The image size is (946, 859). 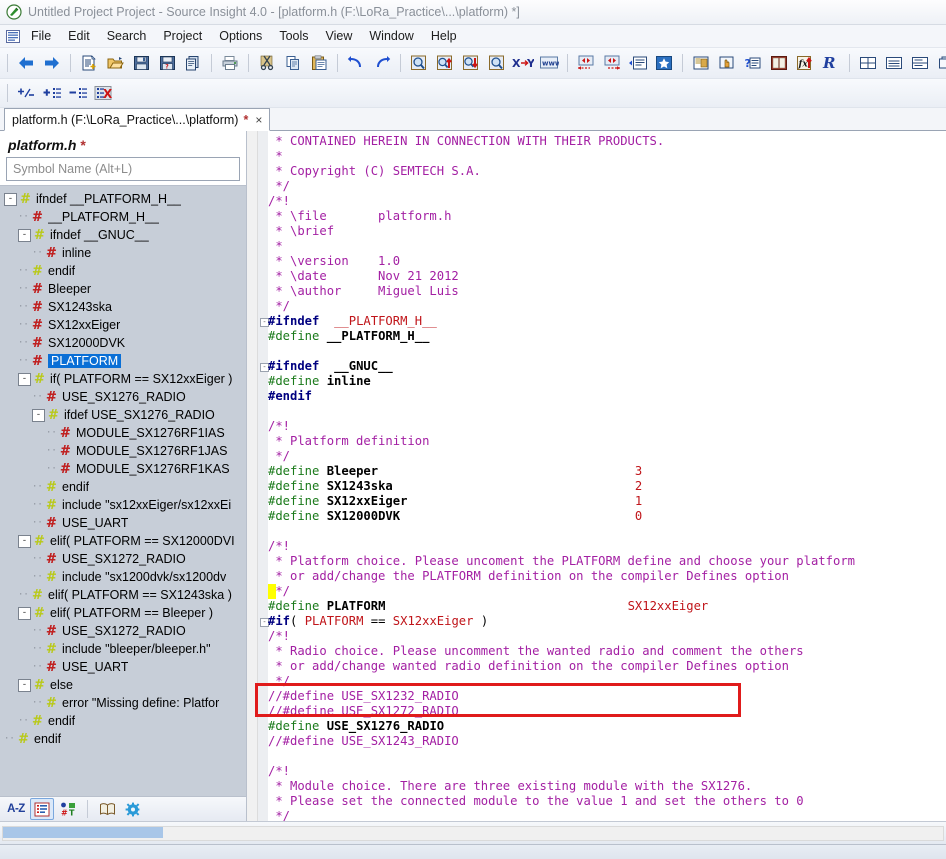 I want to click on symbol-tree-item: ··#inline, so click(x=123, y=253).